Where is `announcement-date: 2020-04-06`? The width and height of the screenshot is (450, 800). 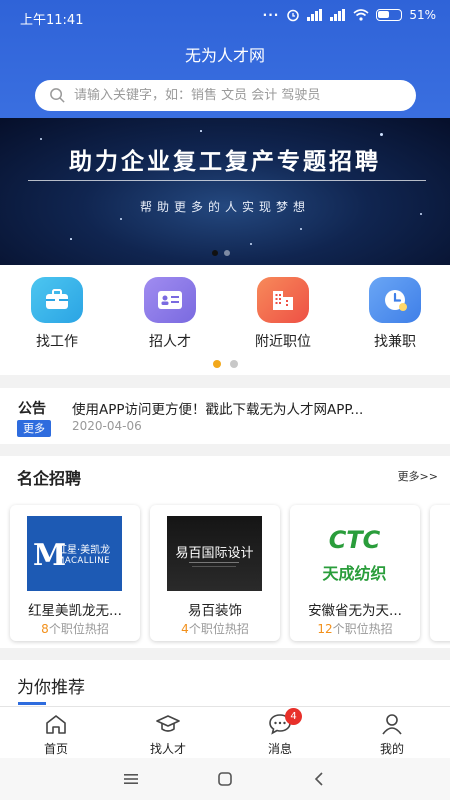
announcement-date: 2020-04-06 is located at coordinates (107, 426).